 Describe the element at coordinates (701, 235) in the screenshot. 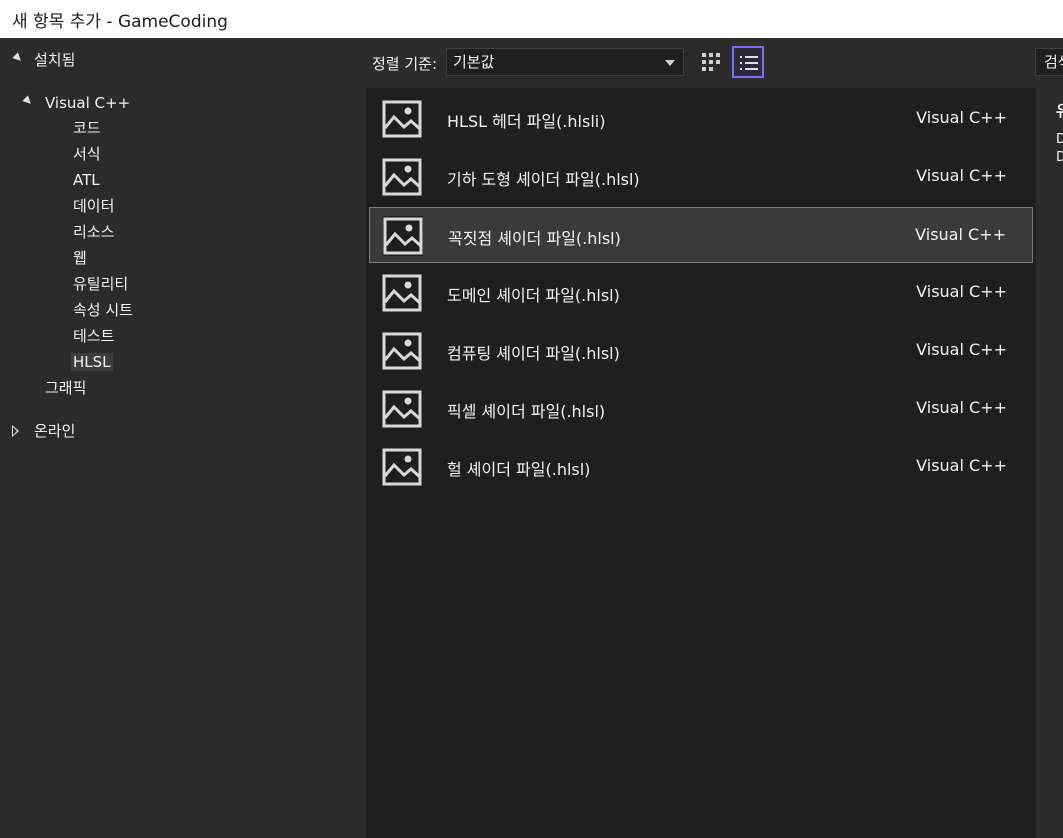

I see `template-item-selected: 꼭짓점 셰이더 파일(.hlsl) Visual C++` at that location.